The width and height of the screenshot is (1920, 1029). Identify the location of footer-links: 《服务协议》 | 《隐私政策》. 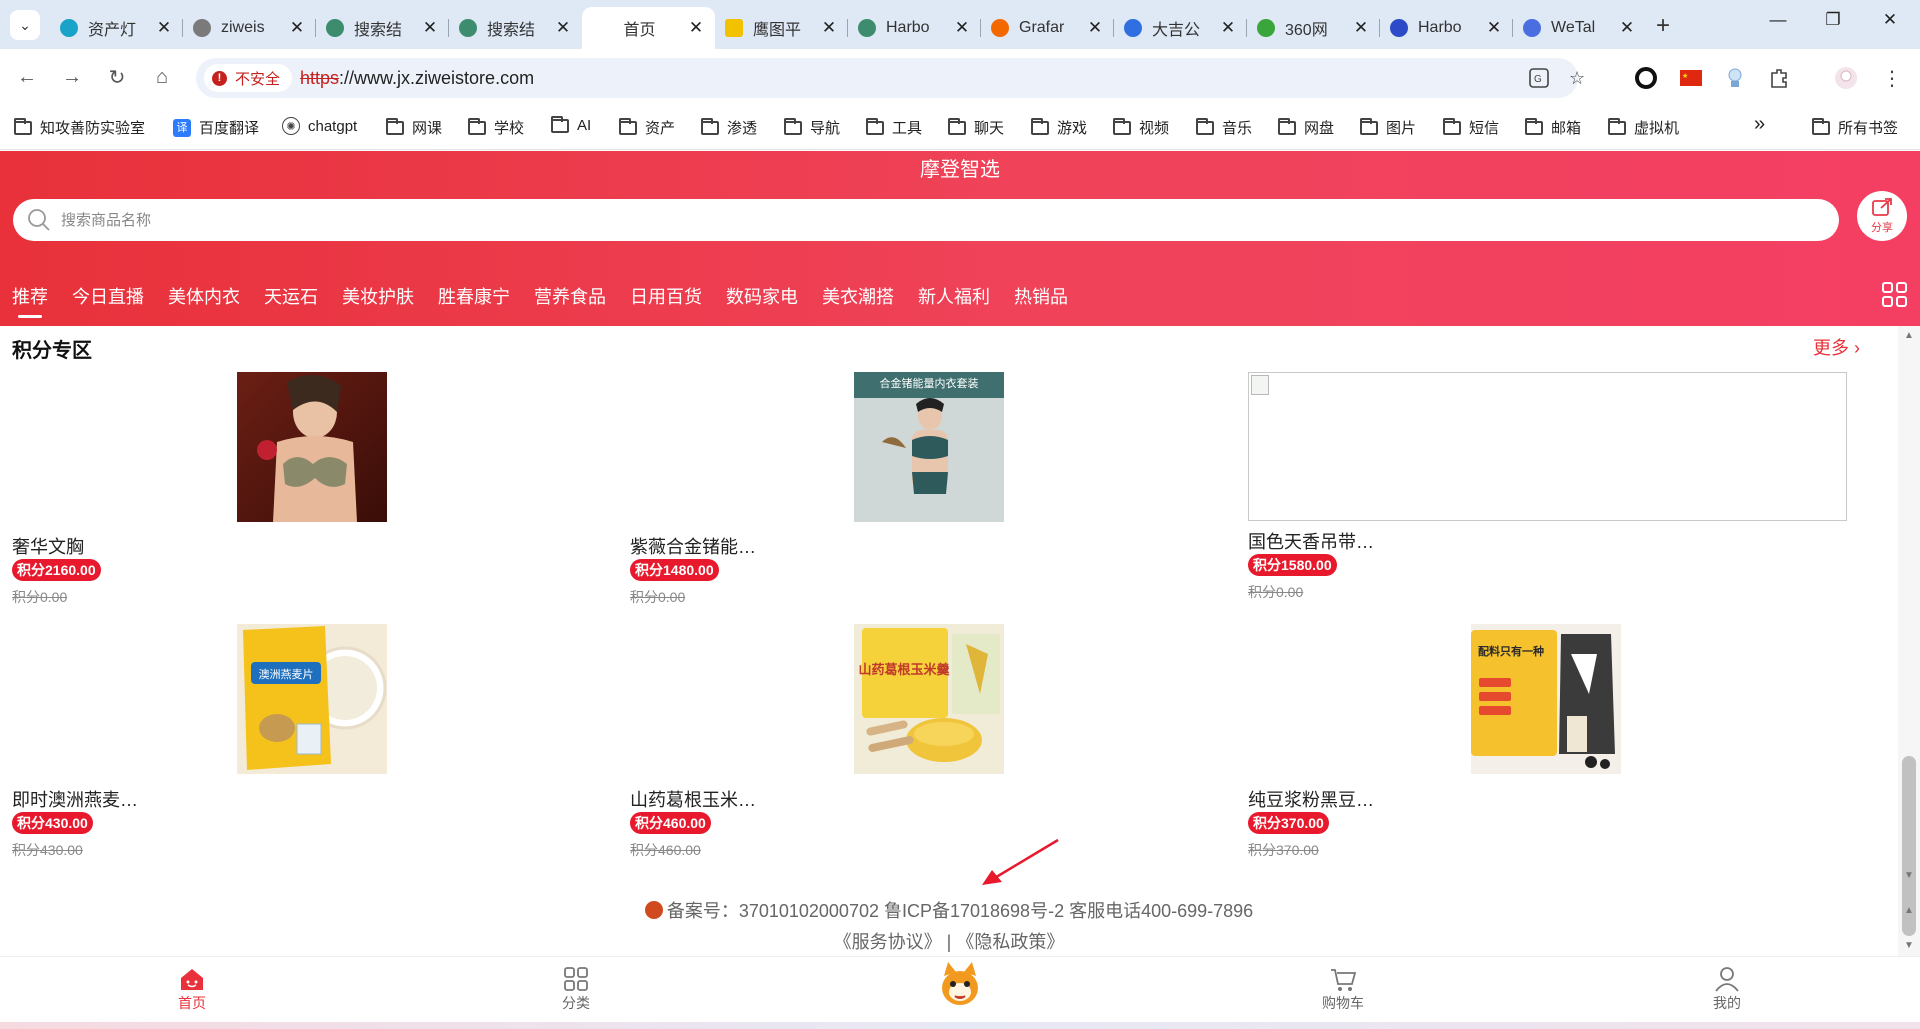
(949, 941).